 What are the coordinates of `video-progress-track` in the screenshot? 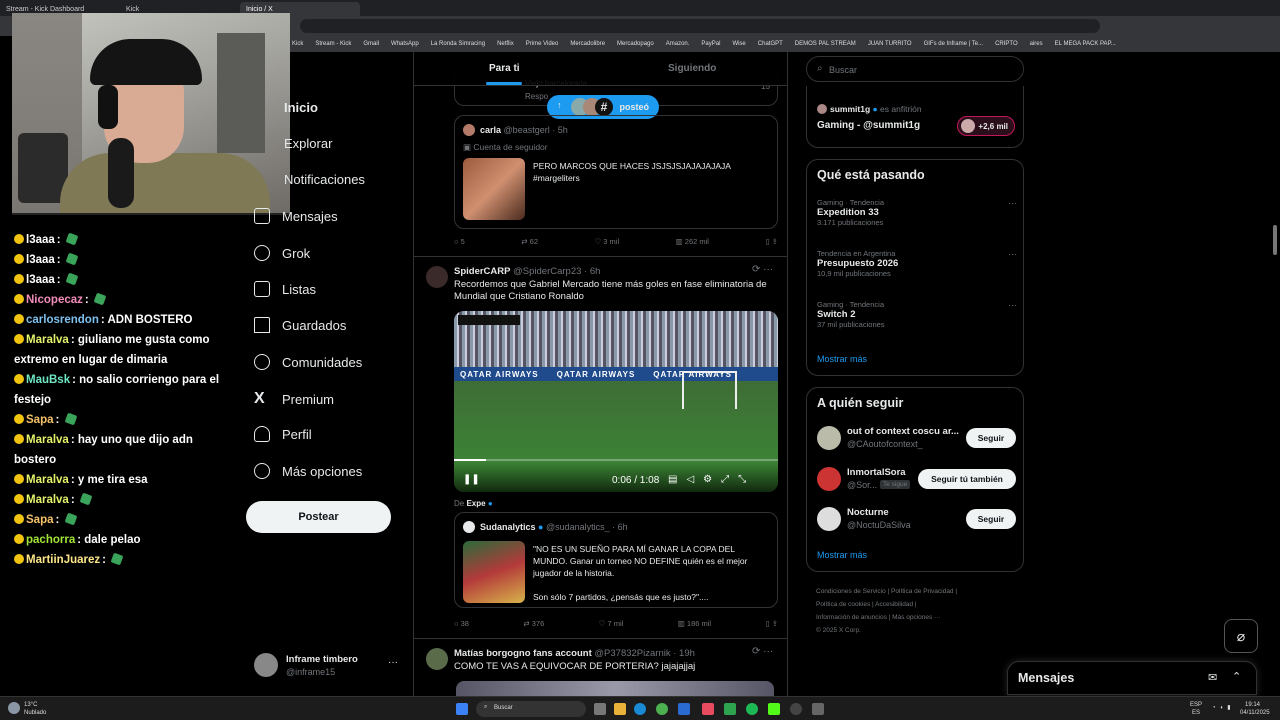 It's located at (616, 460).